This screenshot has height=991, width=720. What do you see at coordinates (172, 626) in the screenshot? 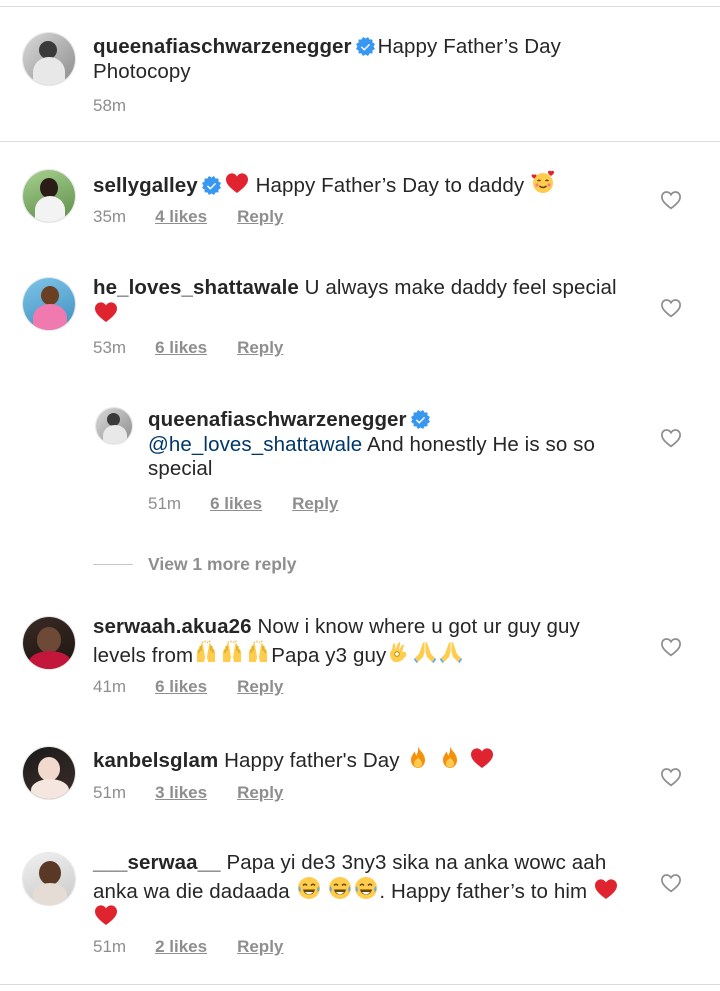
I see `username: serwaah.akua26` at bounding box center [172, 626].